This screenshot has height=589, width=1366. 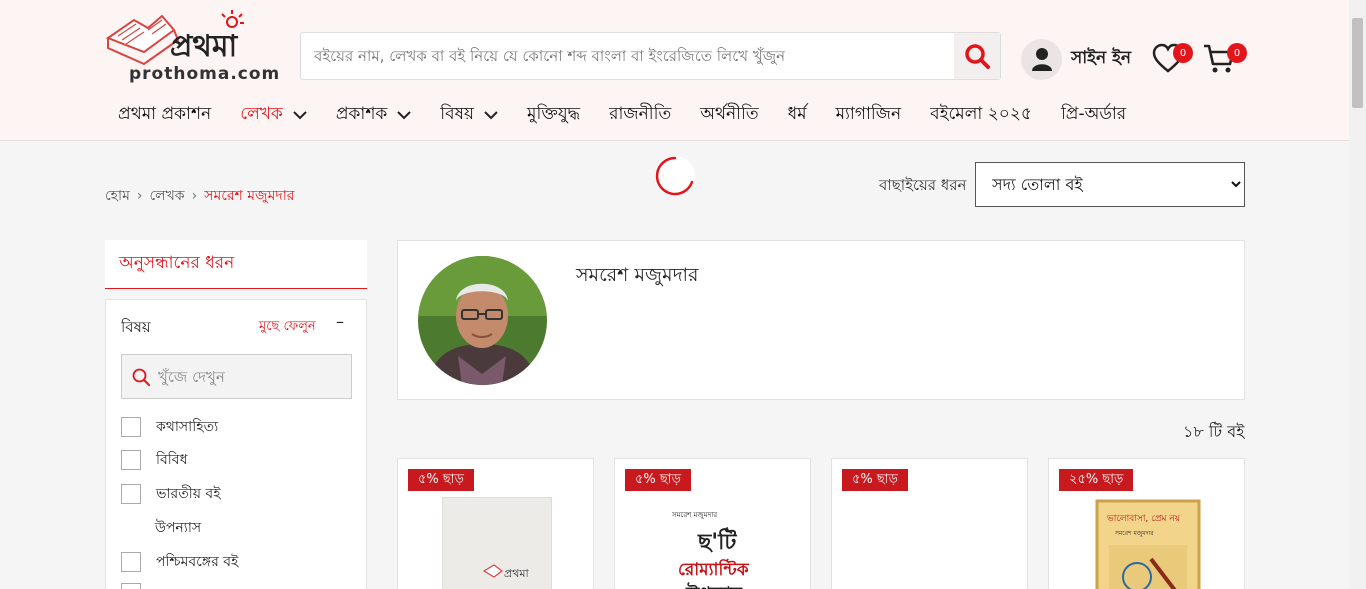 I want to click on nav-label: ম্যাগাজিন, so click(x=868, y=114).